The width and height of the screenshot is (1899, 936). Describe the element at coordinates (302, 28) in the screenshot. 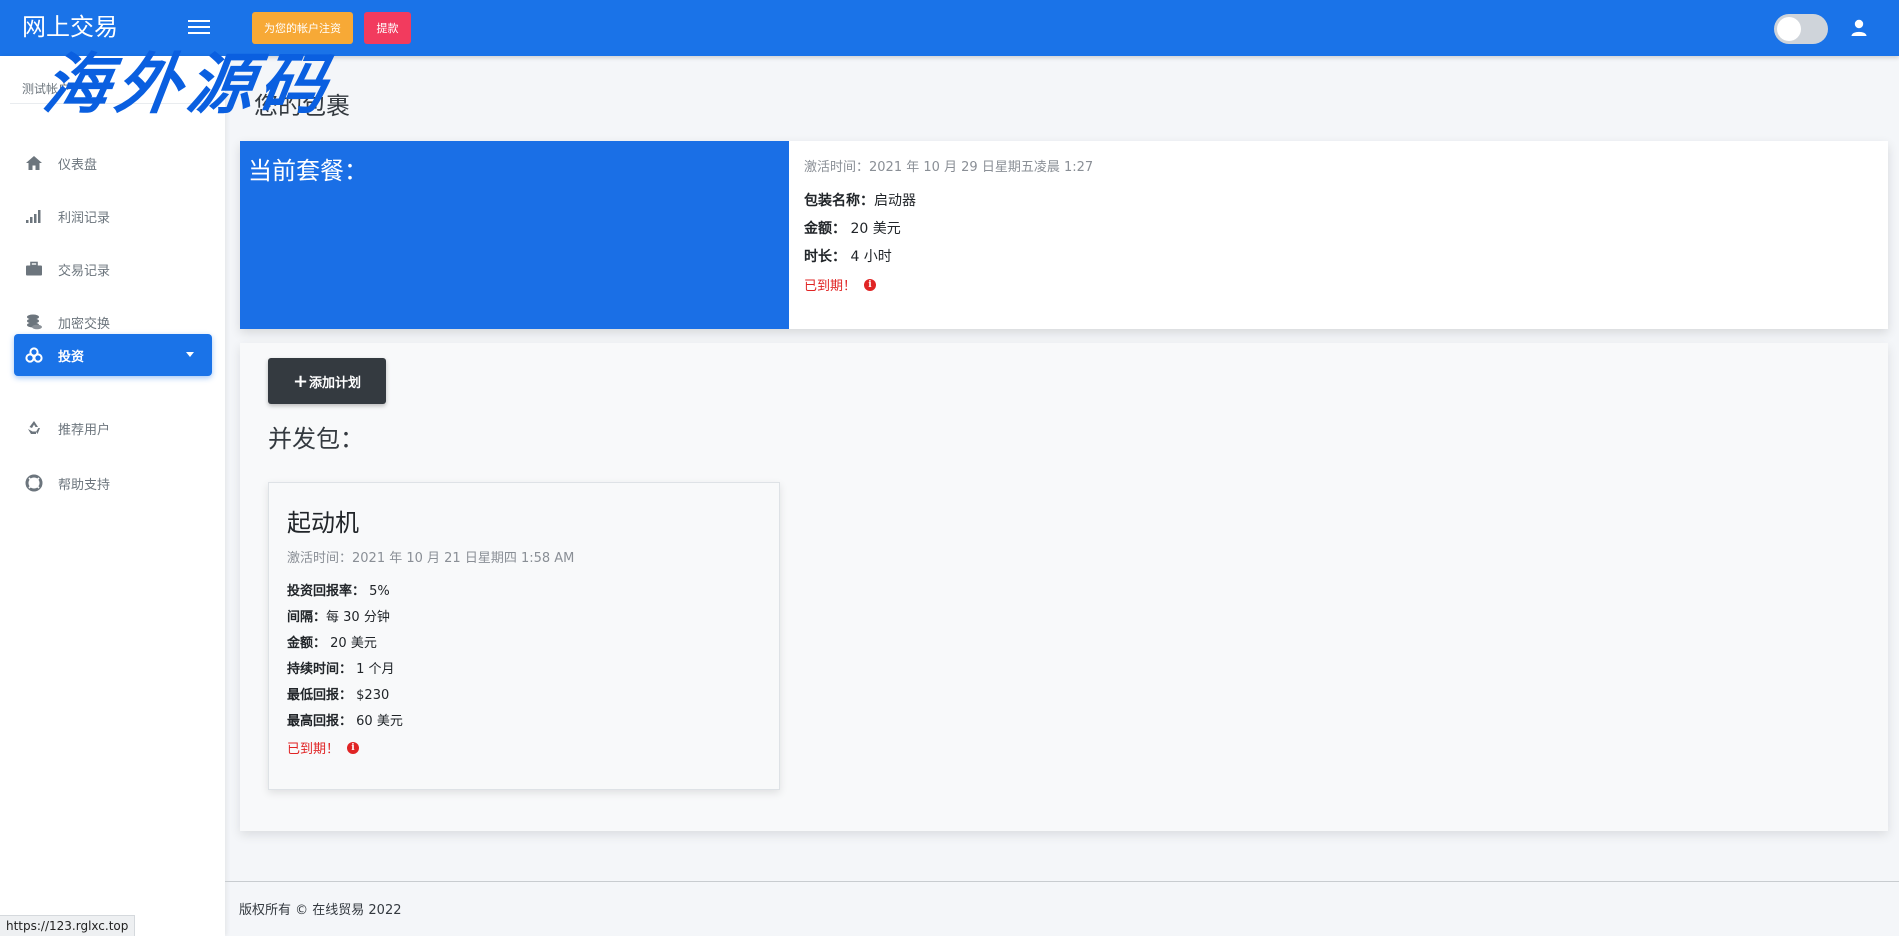

I see `fund-account-button: 为您的帐户注资` at that location.